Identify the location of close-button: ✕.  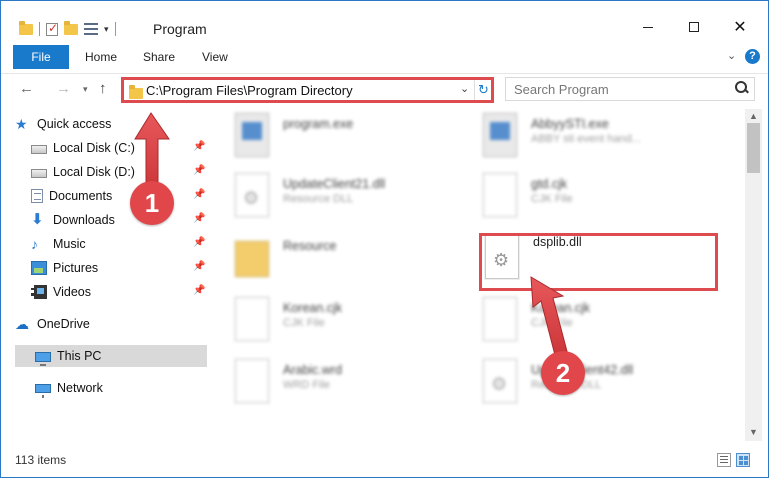
(740, 27).